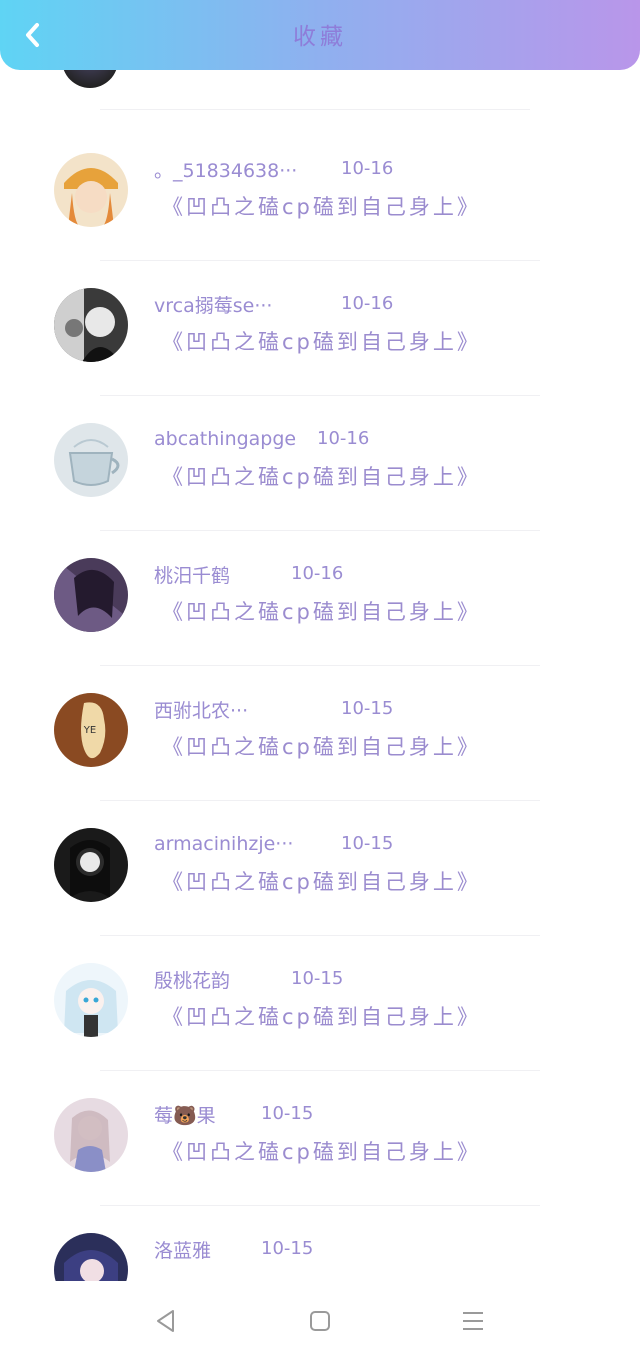 Image resolution: width=640 pixels, height=1359 pixels. I want to click on avatar-image: YE, so click(91, 730).